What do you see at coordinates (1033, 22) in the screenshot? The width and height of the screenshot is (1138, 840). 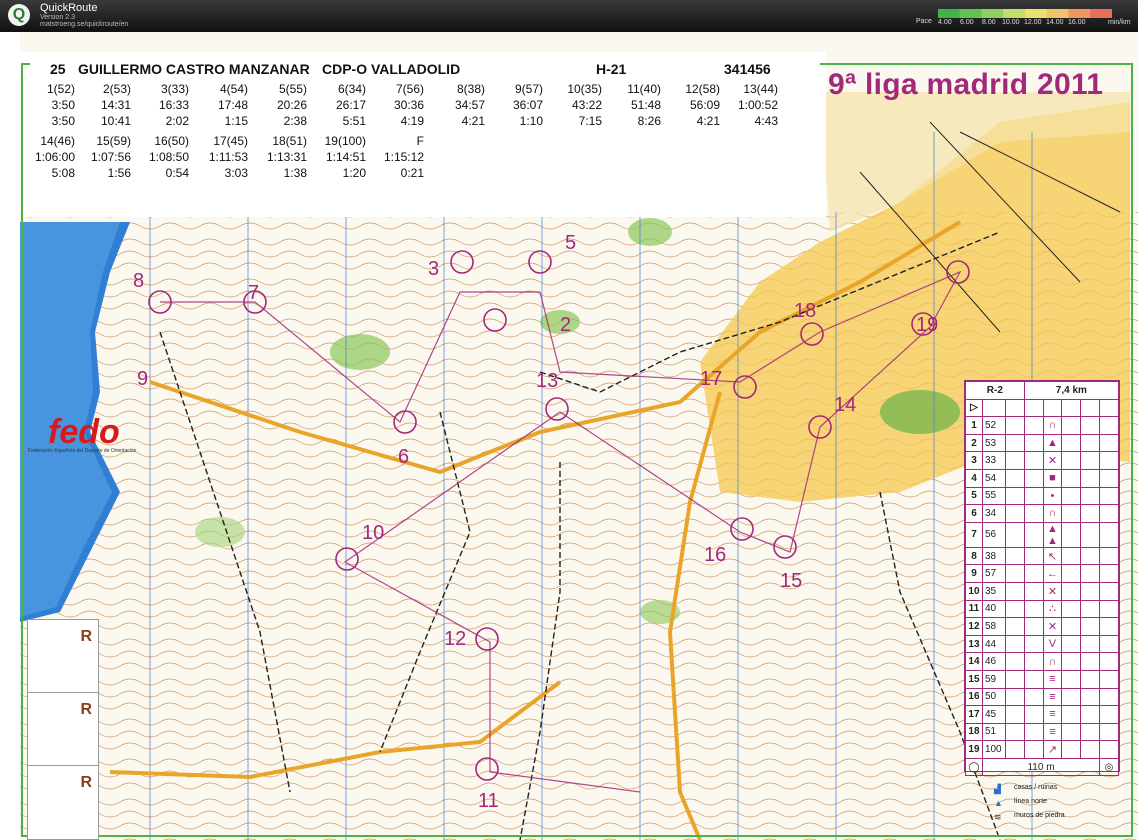 I see `pace-tick: 12.00` at bounding box center [1033, 22].